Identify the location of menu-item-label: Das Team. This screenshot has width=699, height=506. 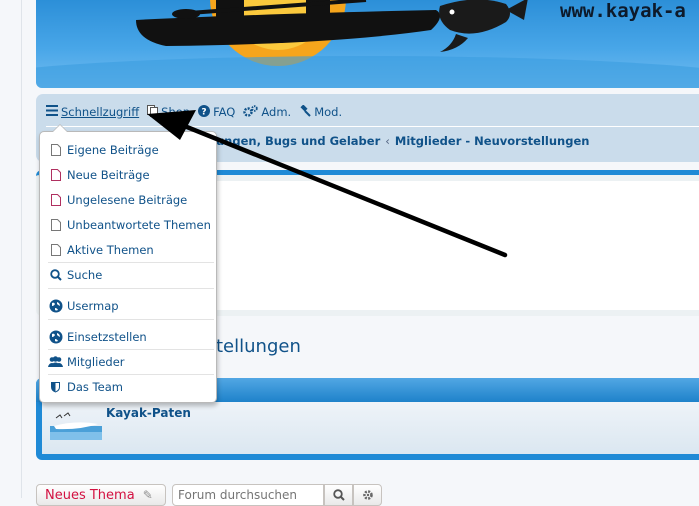
(95, 387).